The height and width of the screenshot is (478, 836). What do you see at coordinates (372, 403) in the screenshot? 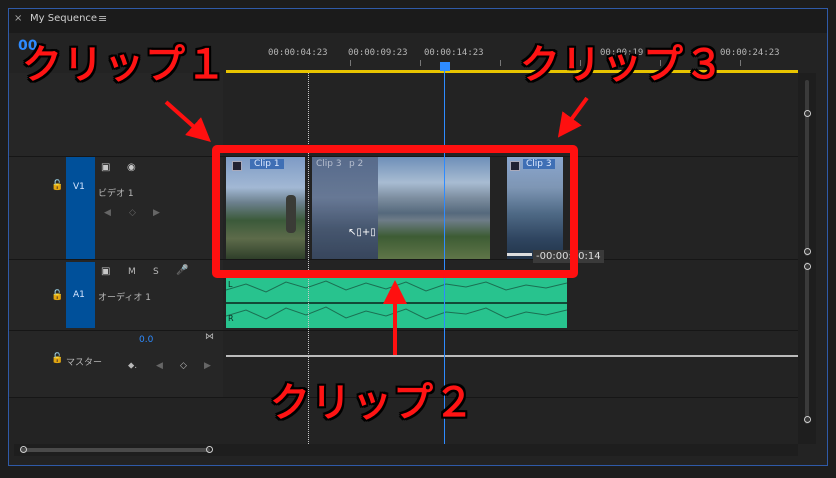
I see `callout-clip-2: クリップ２` at bounding box center [372, 403].